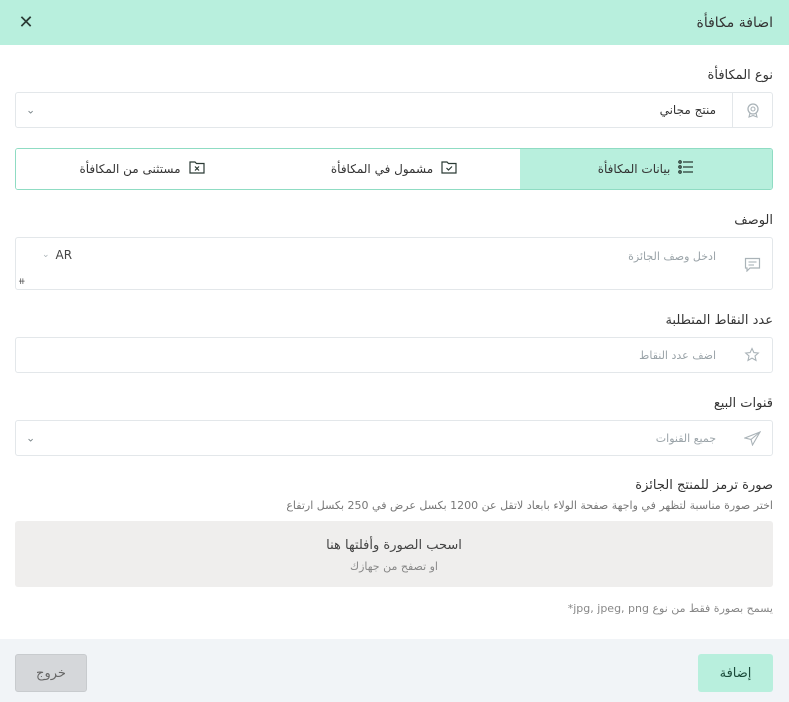  Describe the element at coordinates (22, 282) in the screenshot. I see `resize-handle-icon: ⧺` at that location.